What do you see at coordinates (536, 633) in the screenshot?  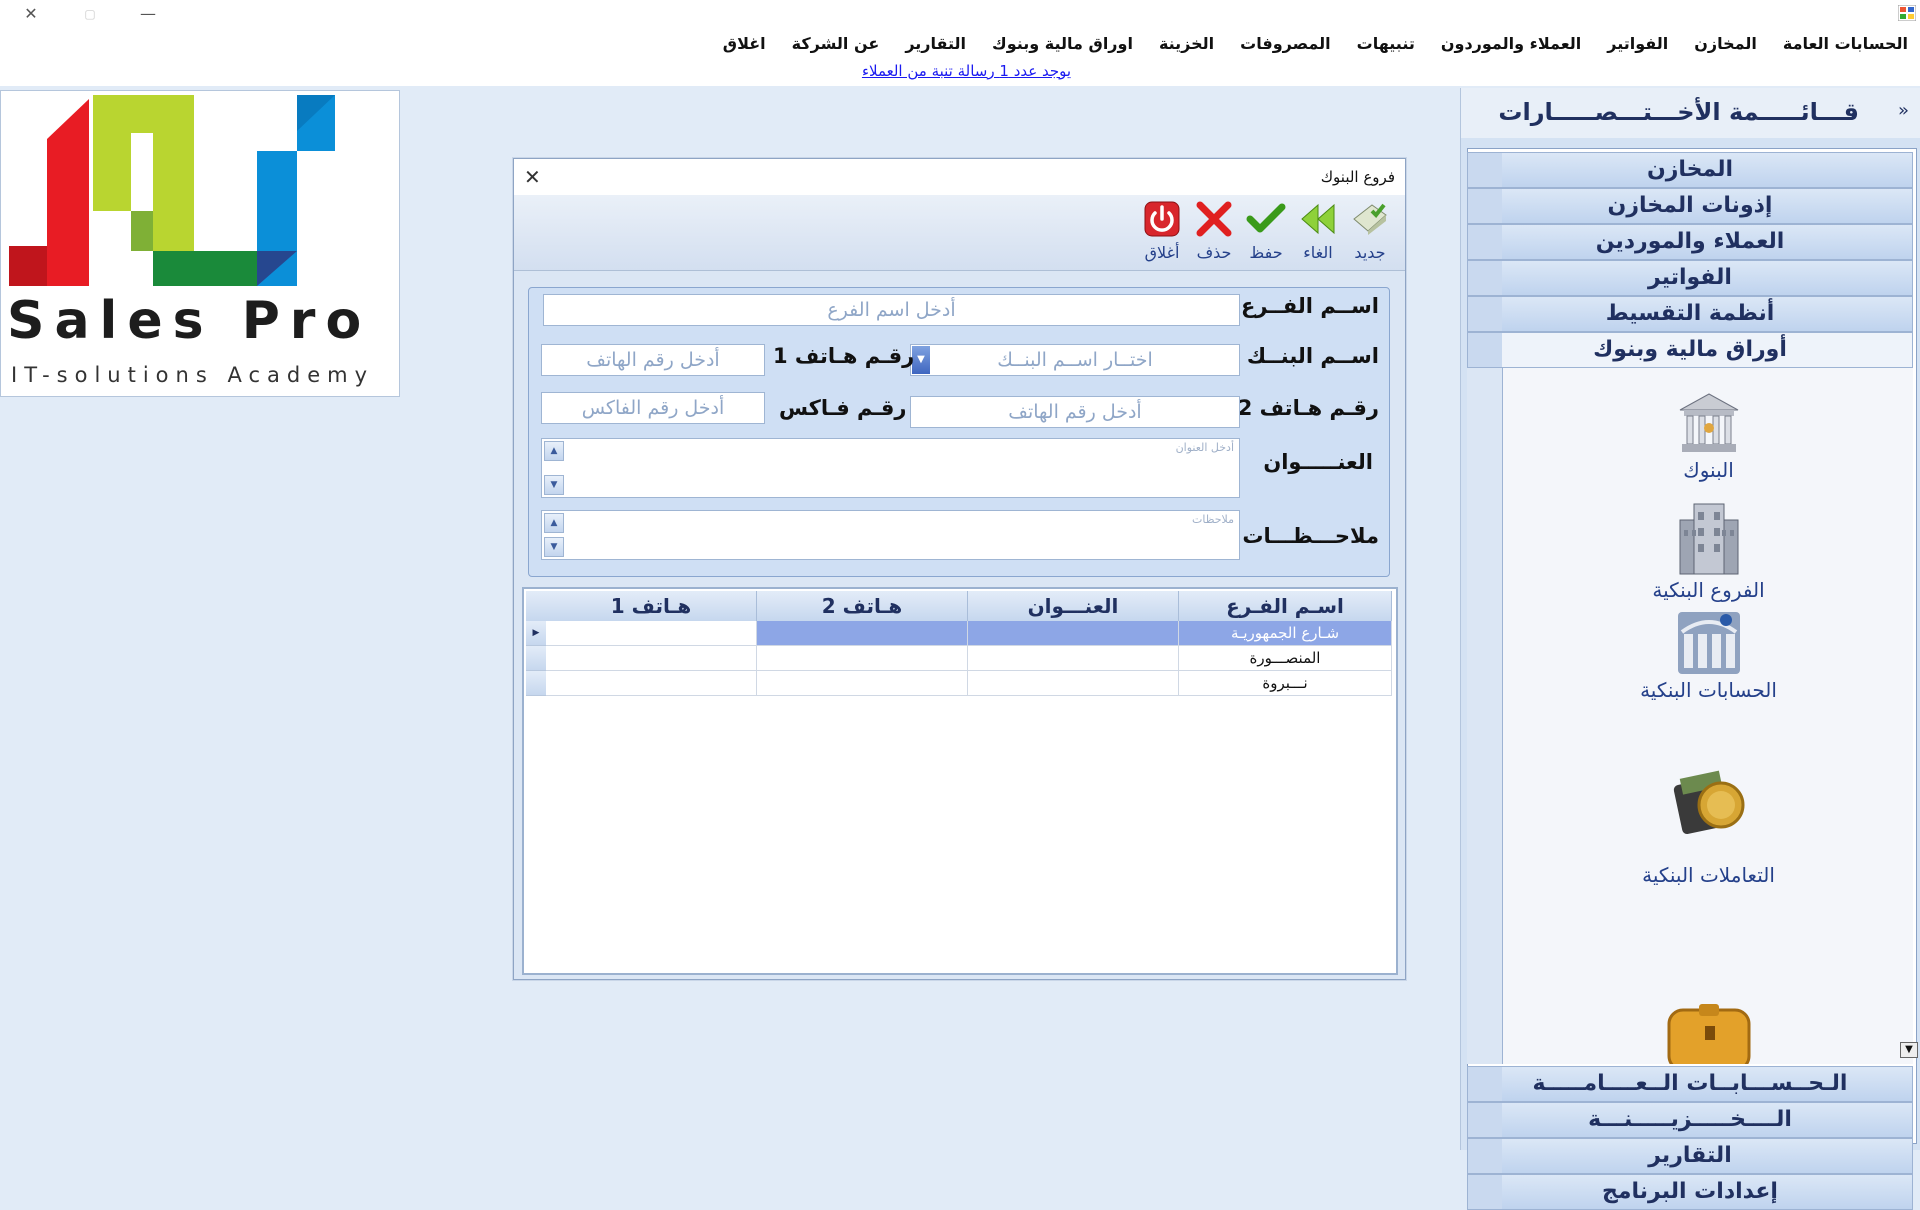 I see `row-pointer-icon: ▶` at bounding box center [536, 633].